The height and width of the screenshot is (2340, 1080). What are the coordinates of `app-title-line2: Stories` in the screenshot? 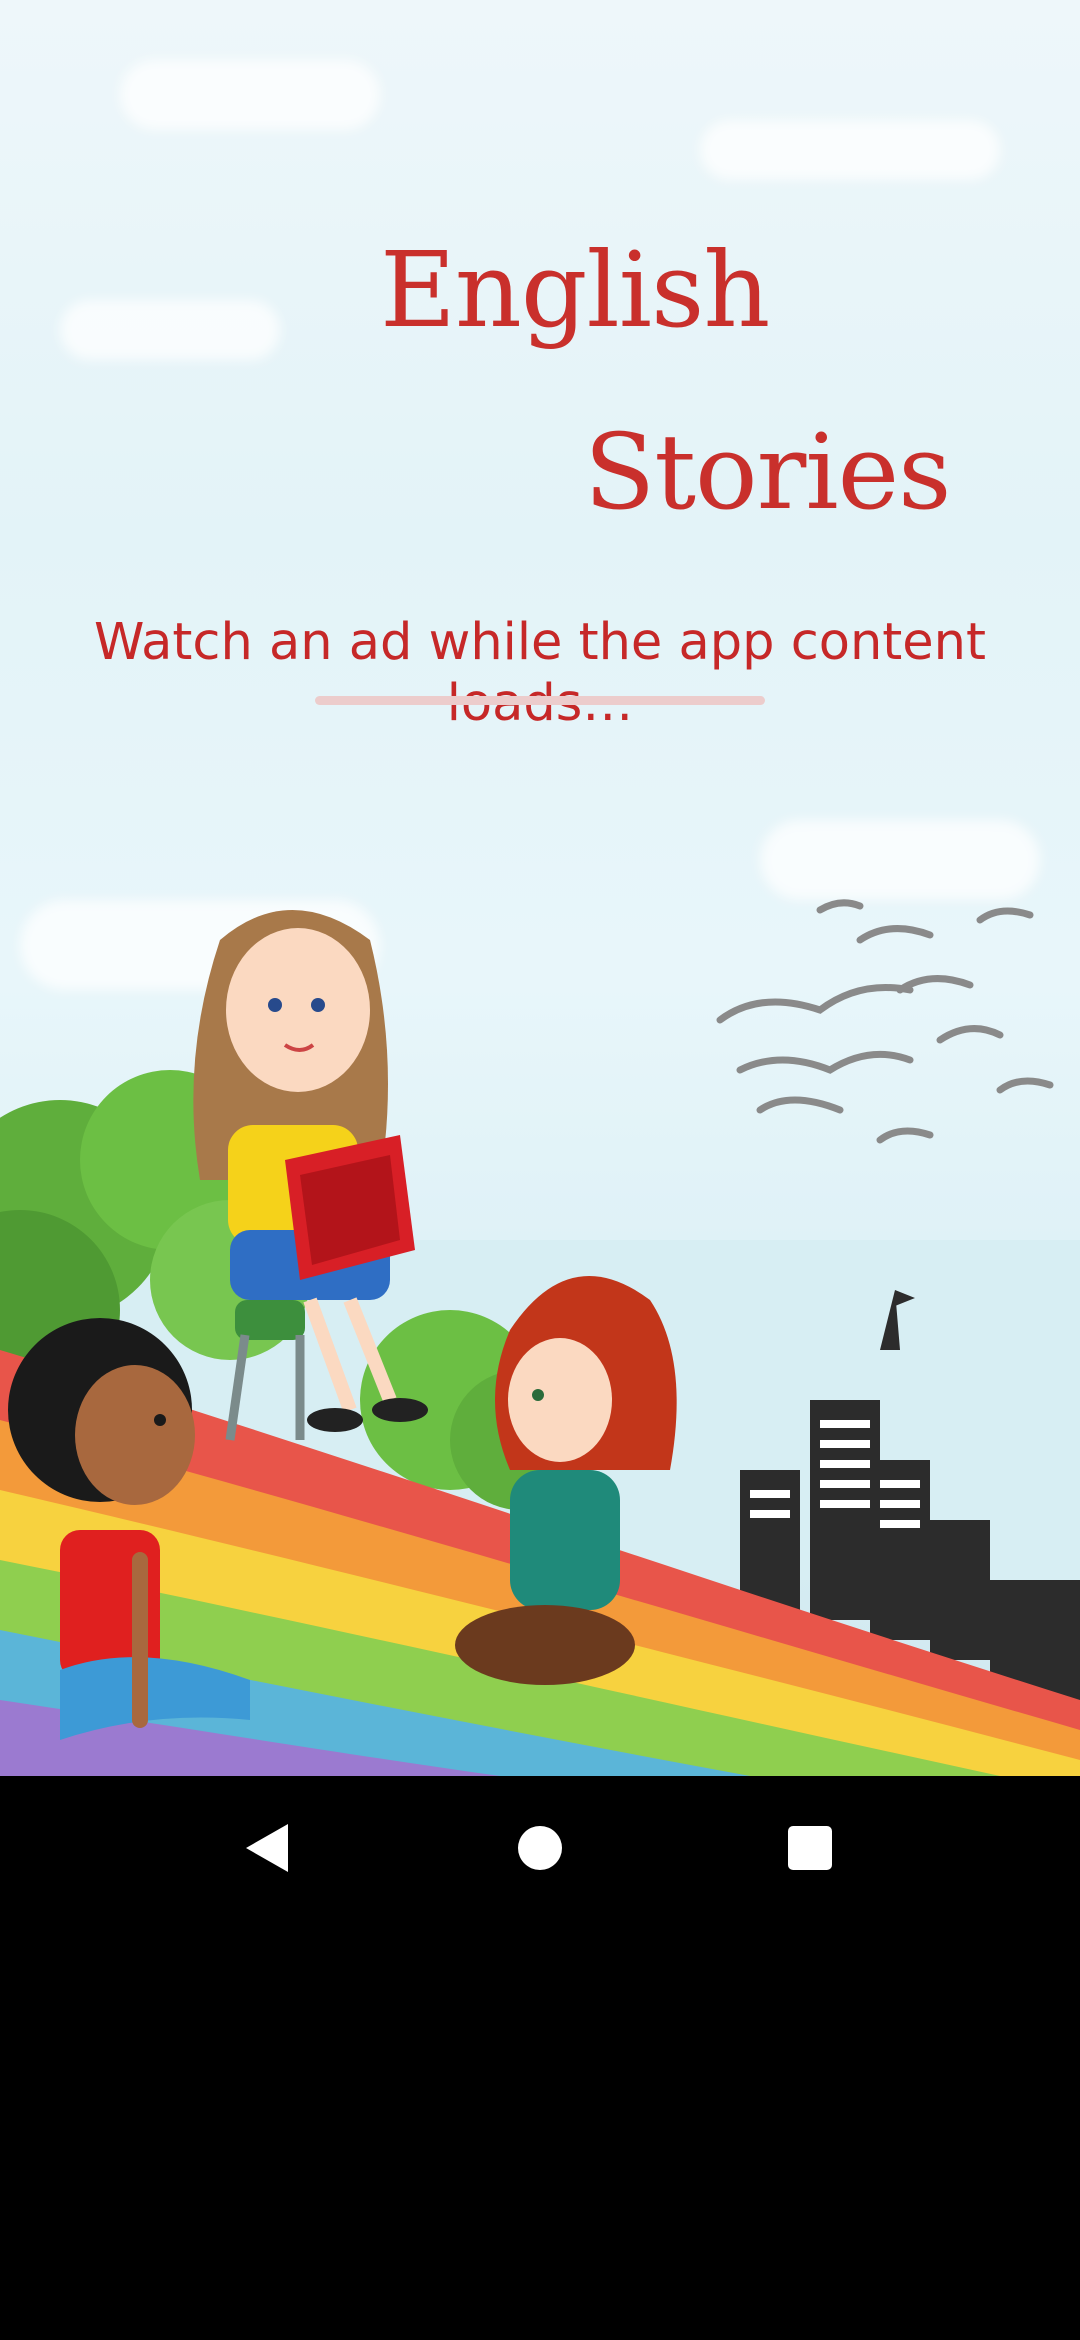 It's located at (768, 472).